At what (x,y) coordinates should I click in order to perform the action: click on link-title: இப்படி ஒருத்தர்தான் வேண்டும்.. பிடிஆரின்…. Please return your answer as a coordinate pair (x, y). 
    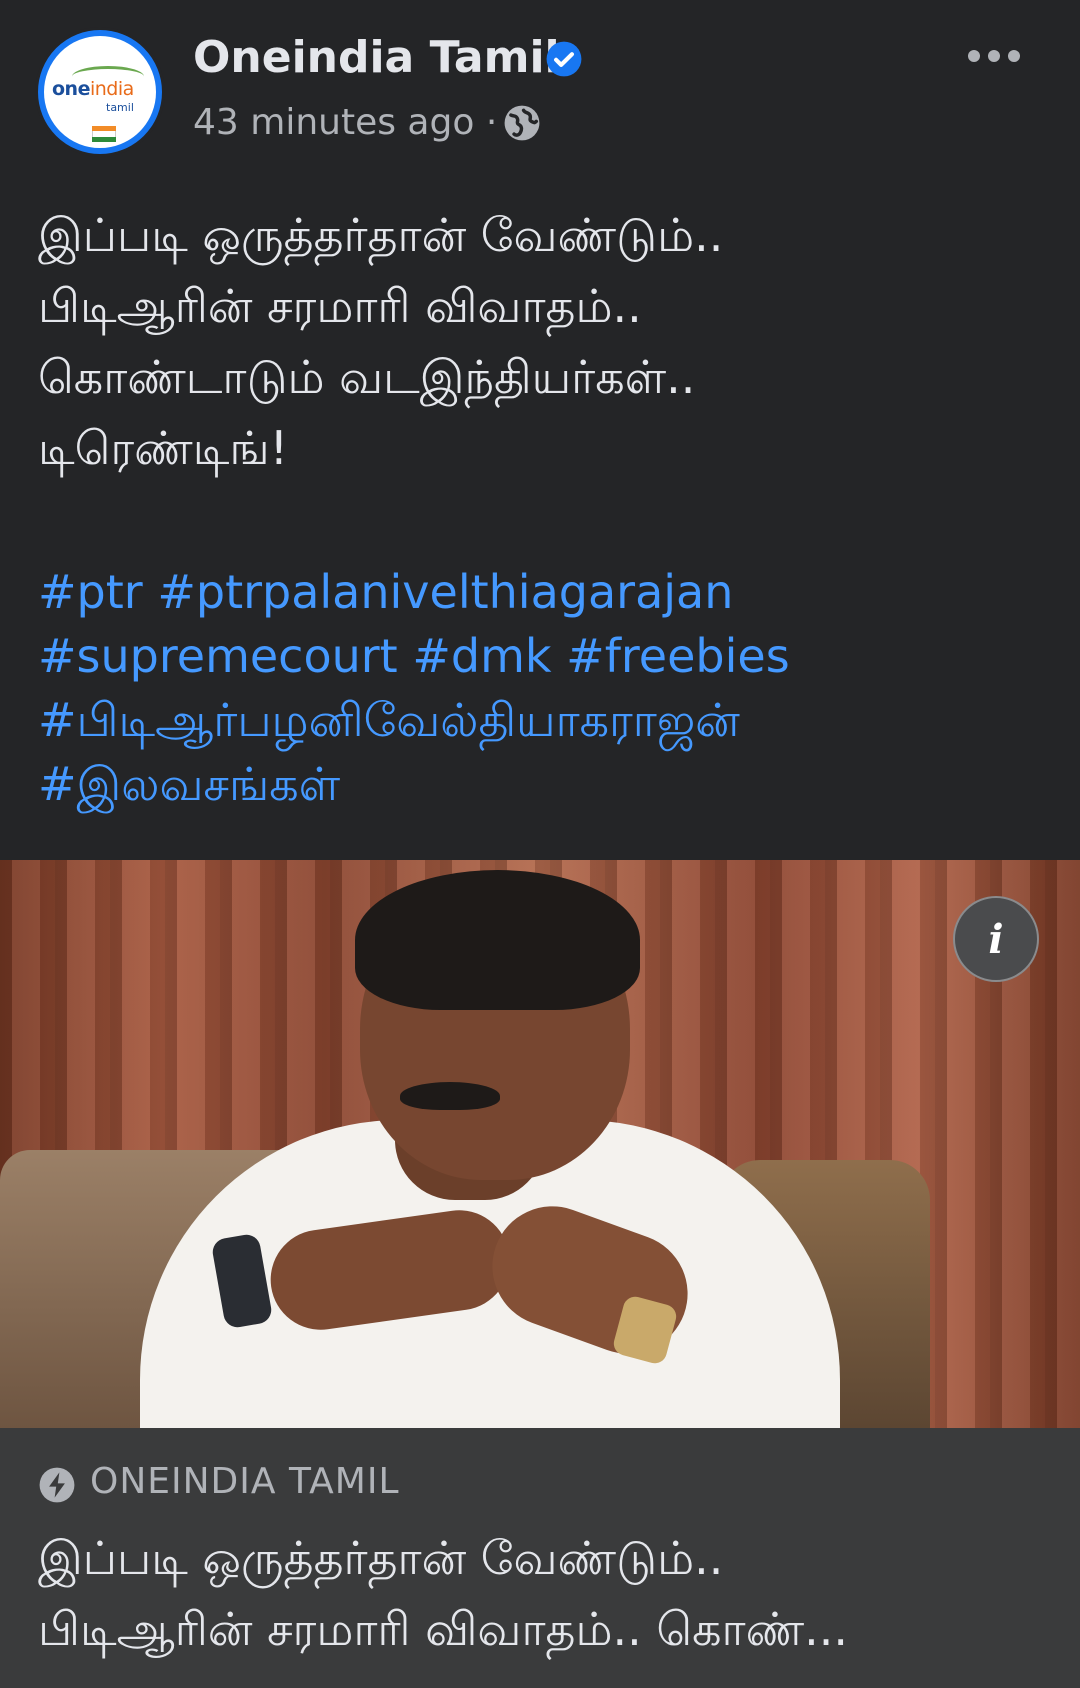
    Looking at the image, I should click on (543, 1594).